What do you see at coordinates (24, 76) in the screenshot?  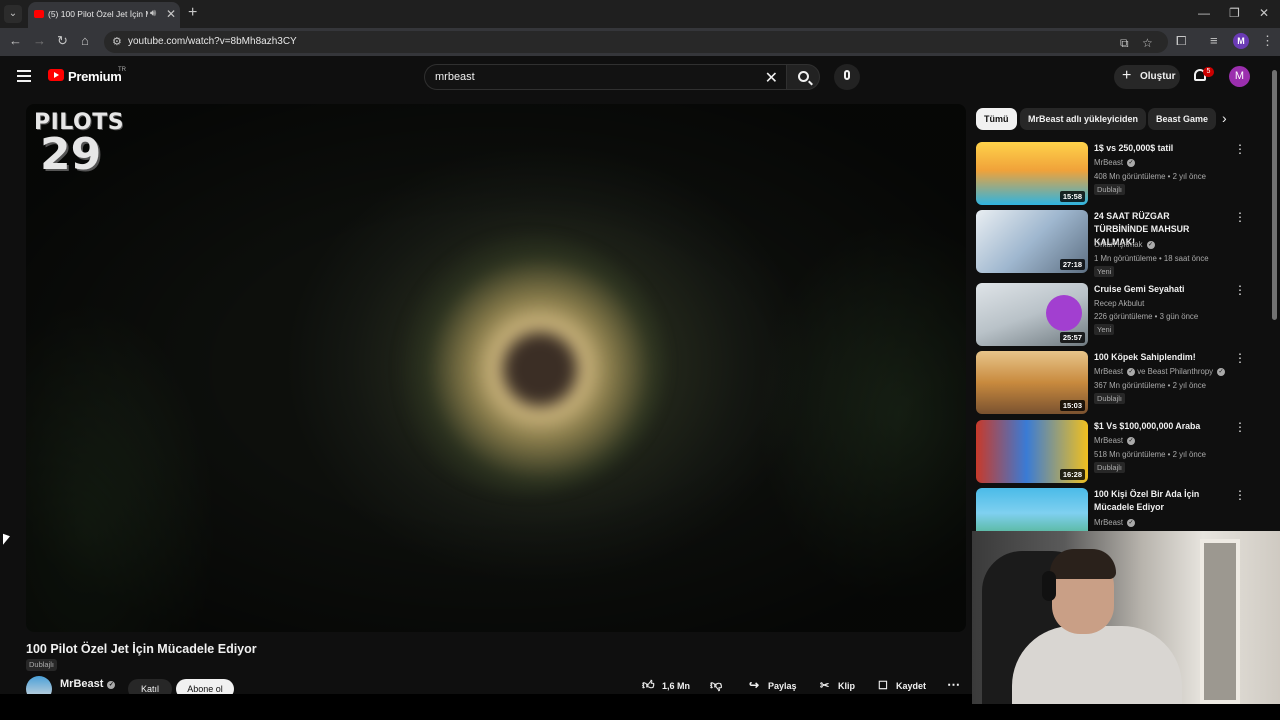 I see `guide-menu-icon` at bounding box center [24, 76].